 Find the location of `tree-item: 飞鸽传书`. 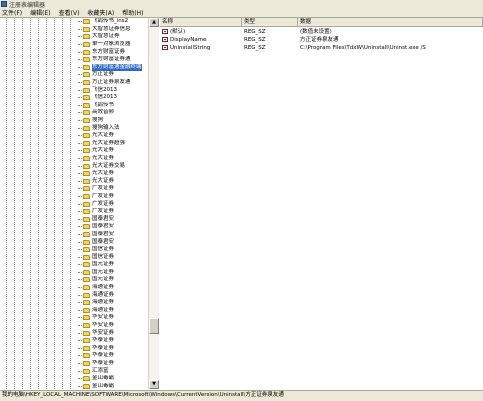

tree-item: 飞鸽传书 is located at coordinates (113, 106).